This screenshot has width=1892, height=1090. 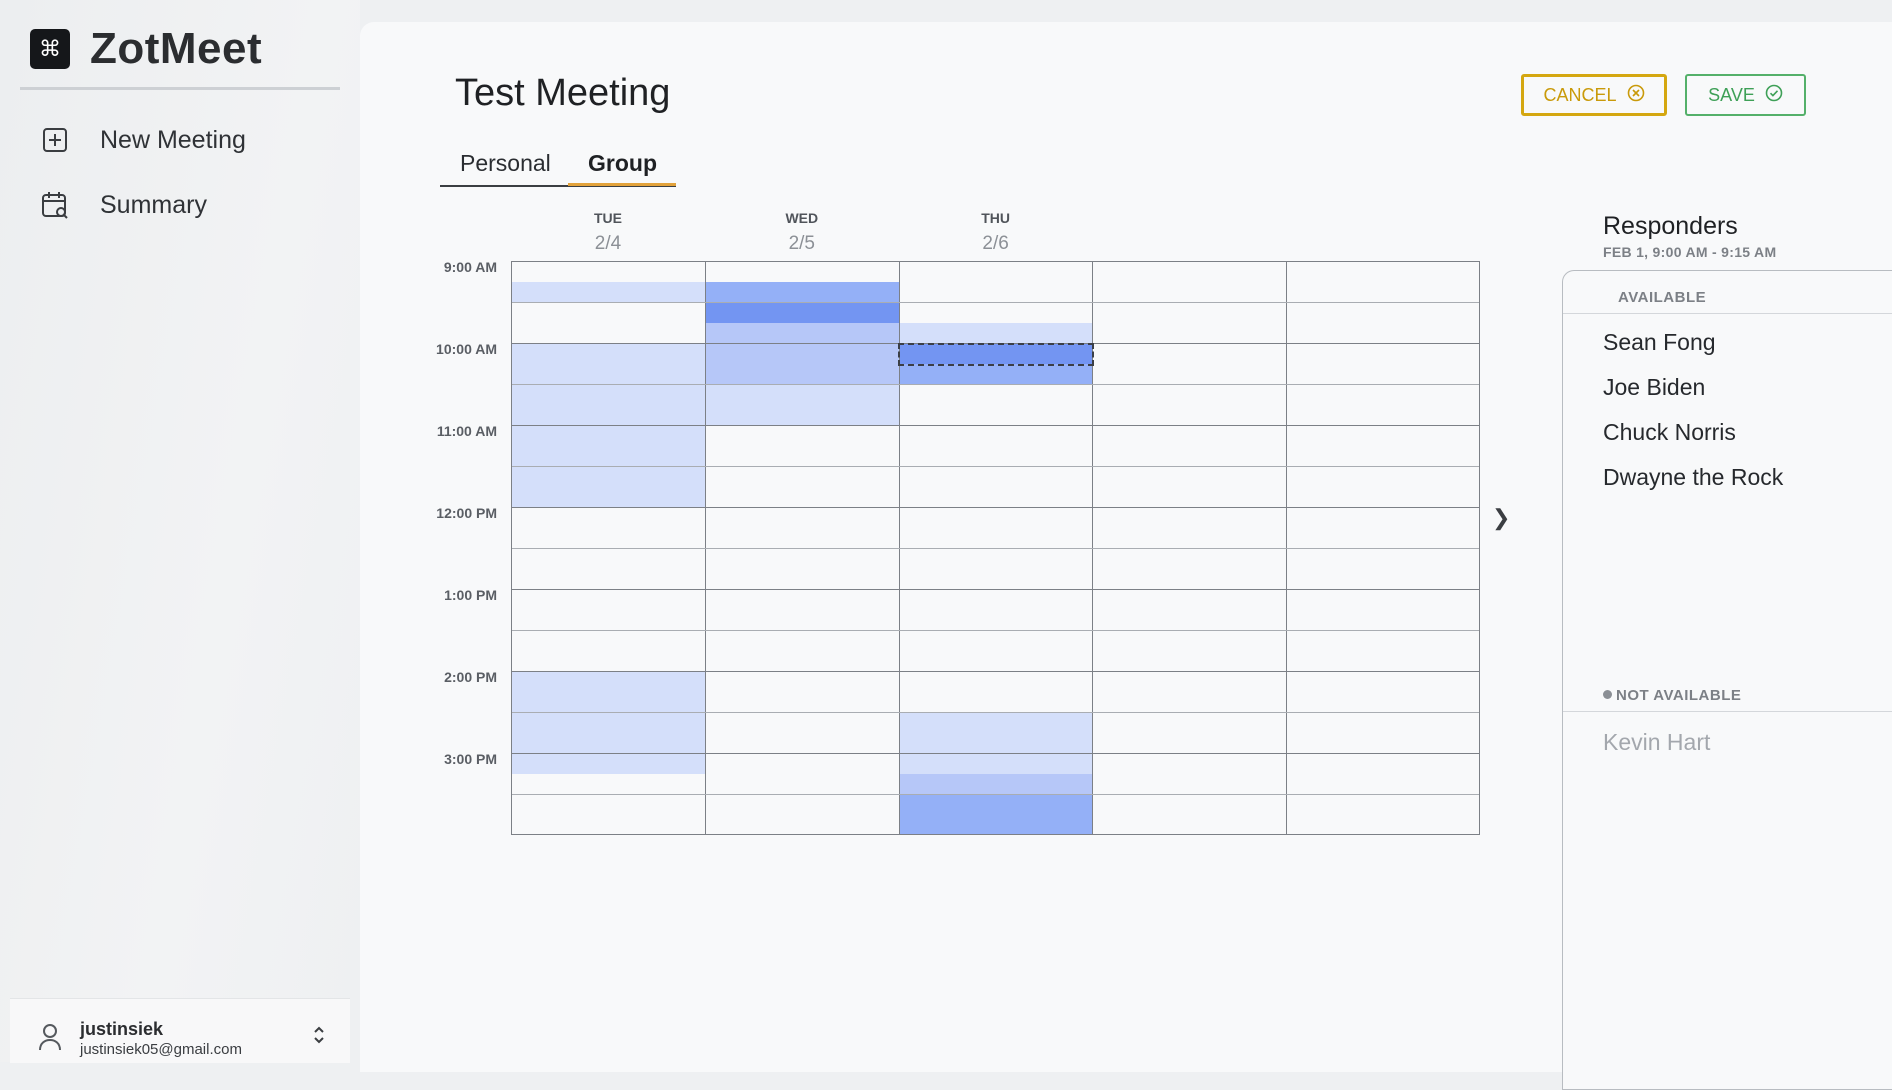 What do you see at coordinates (505, 163) in the screenshot?
I see `tab-personal: Personal` at bounding box center [505, 163].